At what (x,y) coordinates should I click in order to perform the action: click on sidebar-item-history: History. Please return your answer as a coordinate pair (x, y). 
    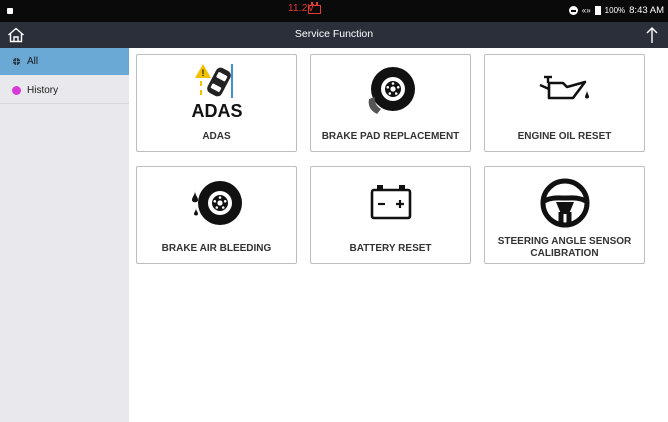
    Looking at the image, I should click on (64, 90).